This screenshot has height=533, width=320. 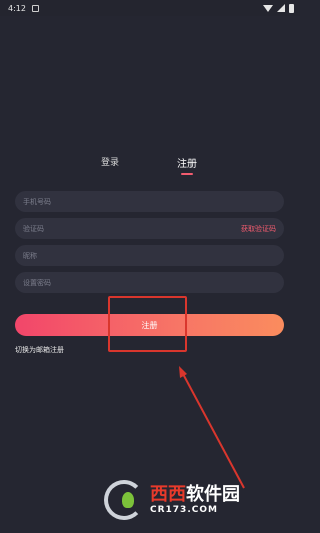 I want to click on annotation-arrow, so click(x=212, y=427).